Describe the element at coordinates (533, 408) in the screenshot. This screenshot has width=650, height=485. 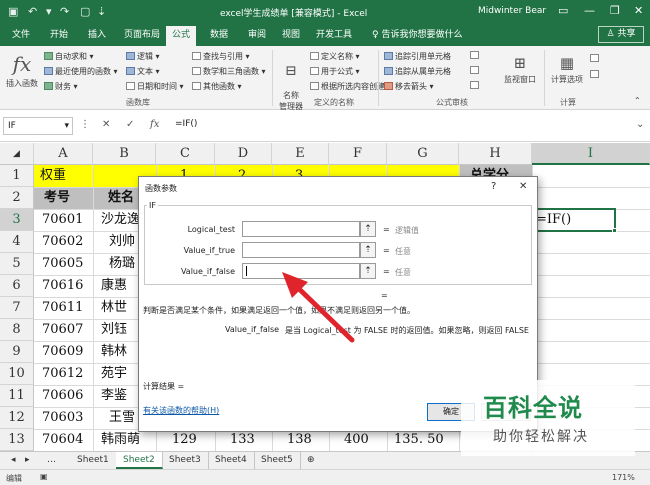
I see `watermark-logo: 百科全说` at that location.